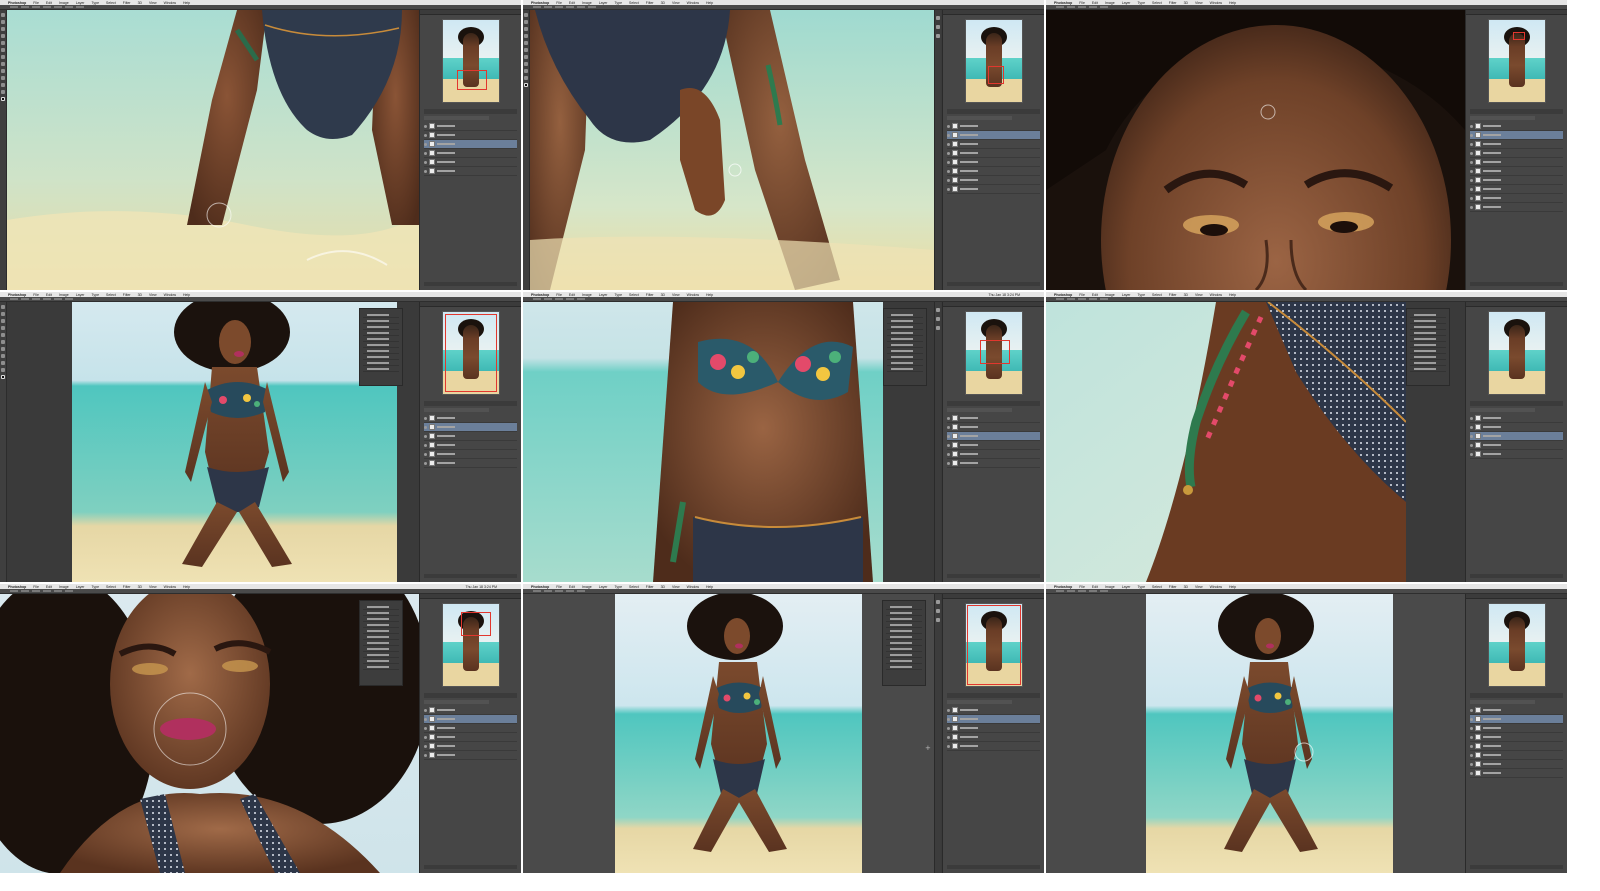 The width and height of the screenshot is (1600, 891). Describe the element at coordinates (938, 328) in the screenshot. I see `properties-icon` at that location.